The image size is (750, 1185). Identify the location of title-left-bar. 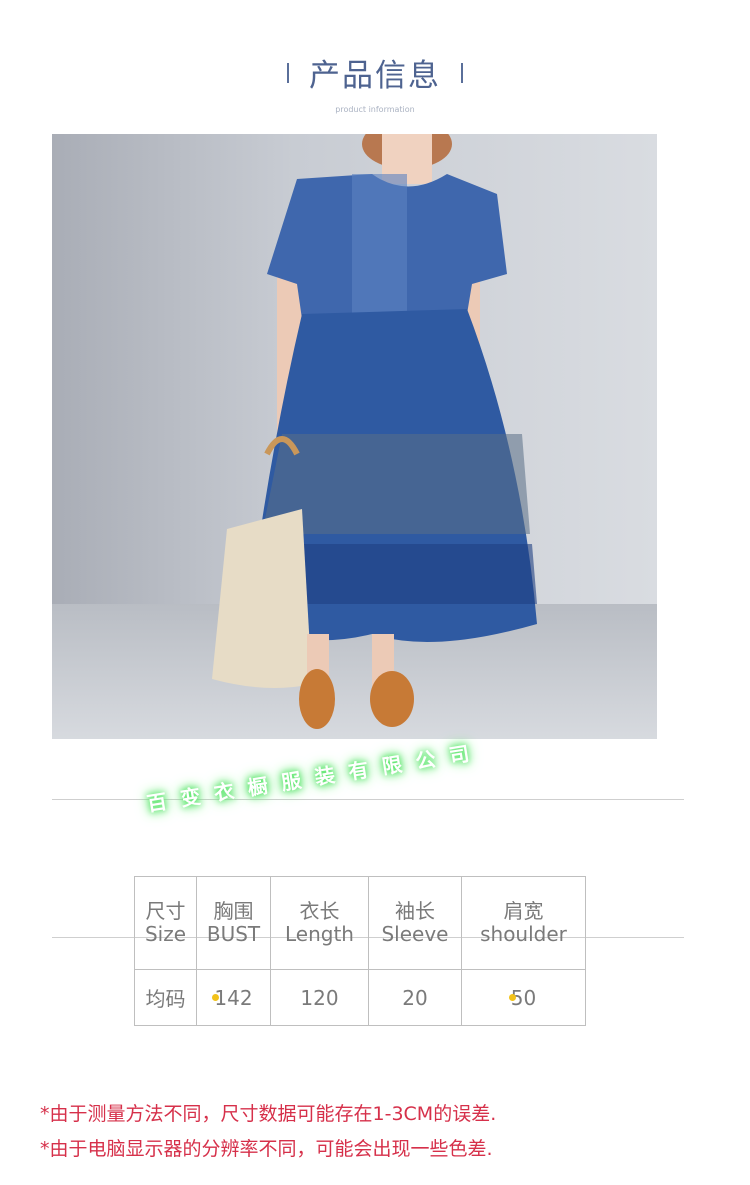
(288, 72).